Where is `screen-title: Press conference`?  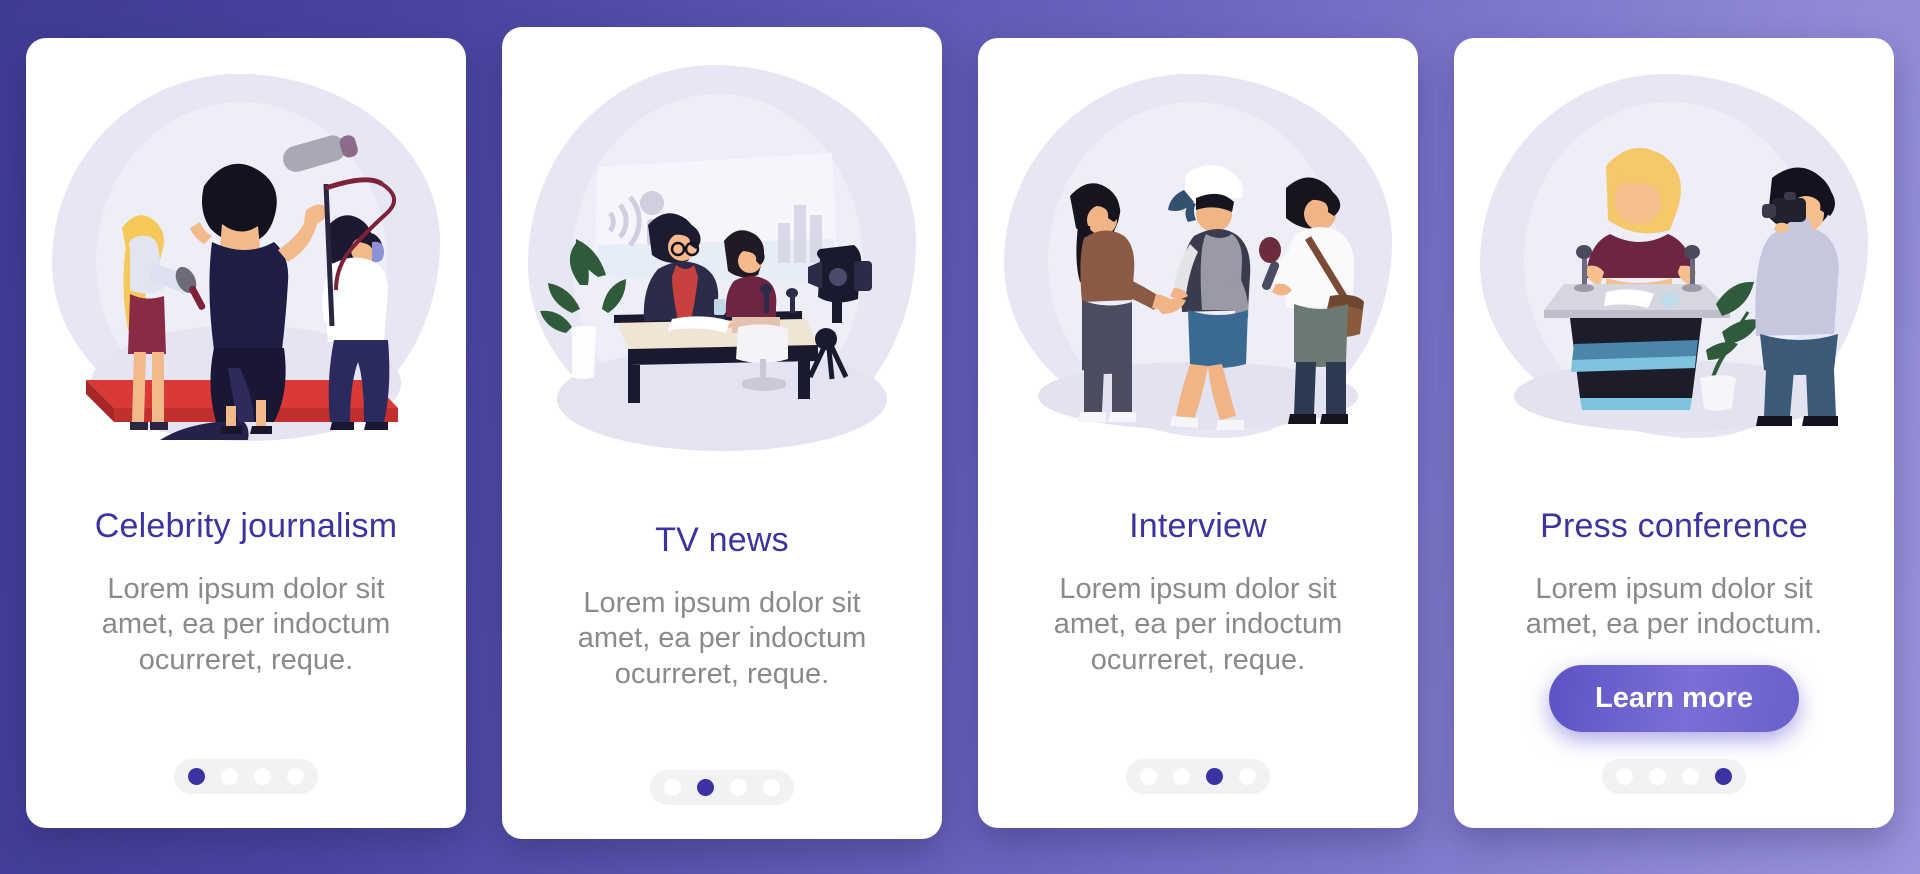
screen-title: Press conference is located at coordinates (1674, 526).